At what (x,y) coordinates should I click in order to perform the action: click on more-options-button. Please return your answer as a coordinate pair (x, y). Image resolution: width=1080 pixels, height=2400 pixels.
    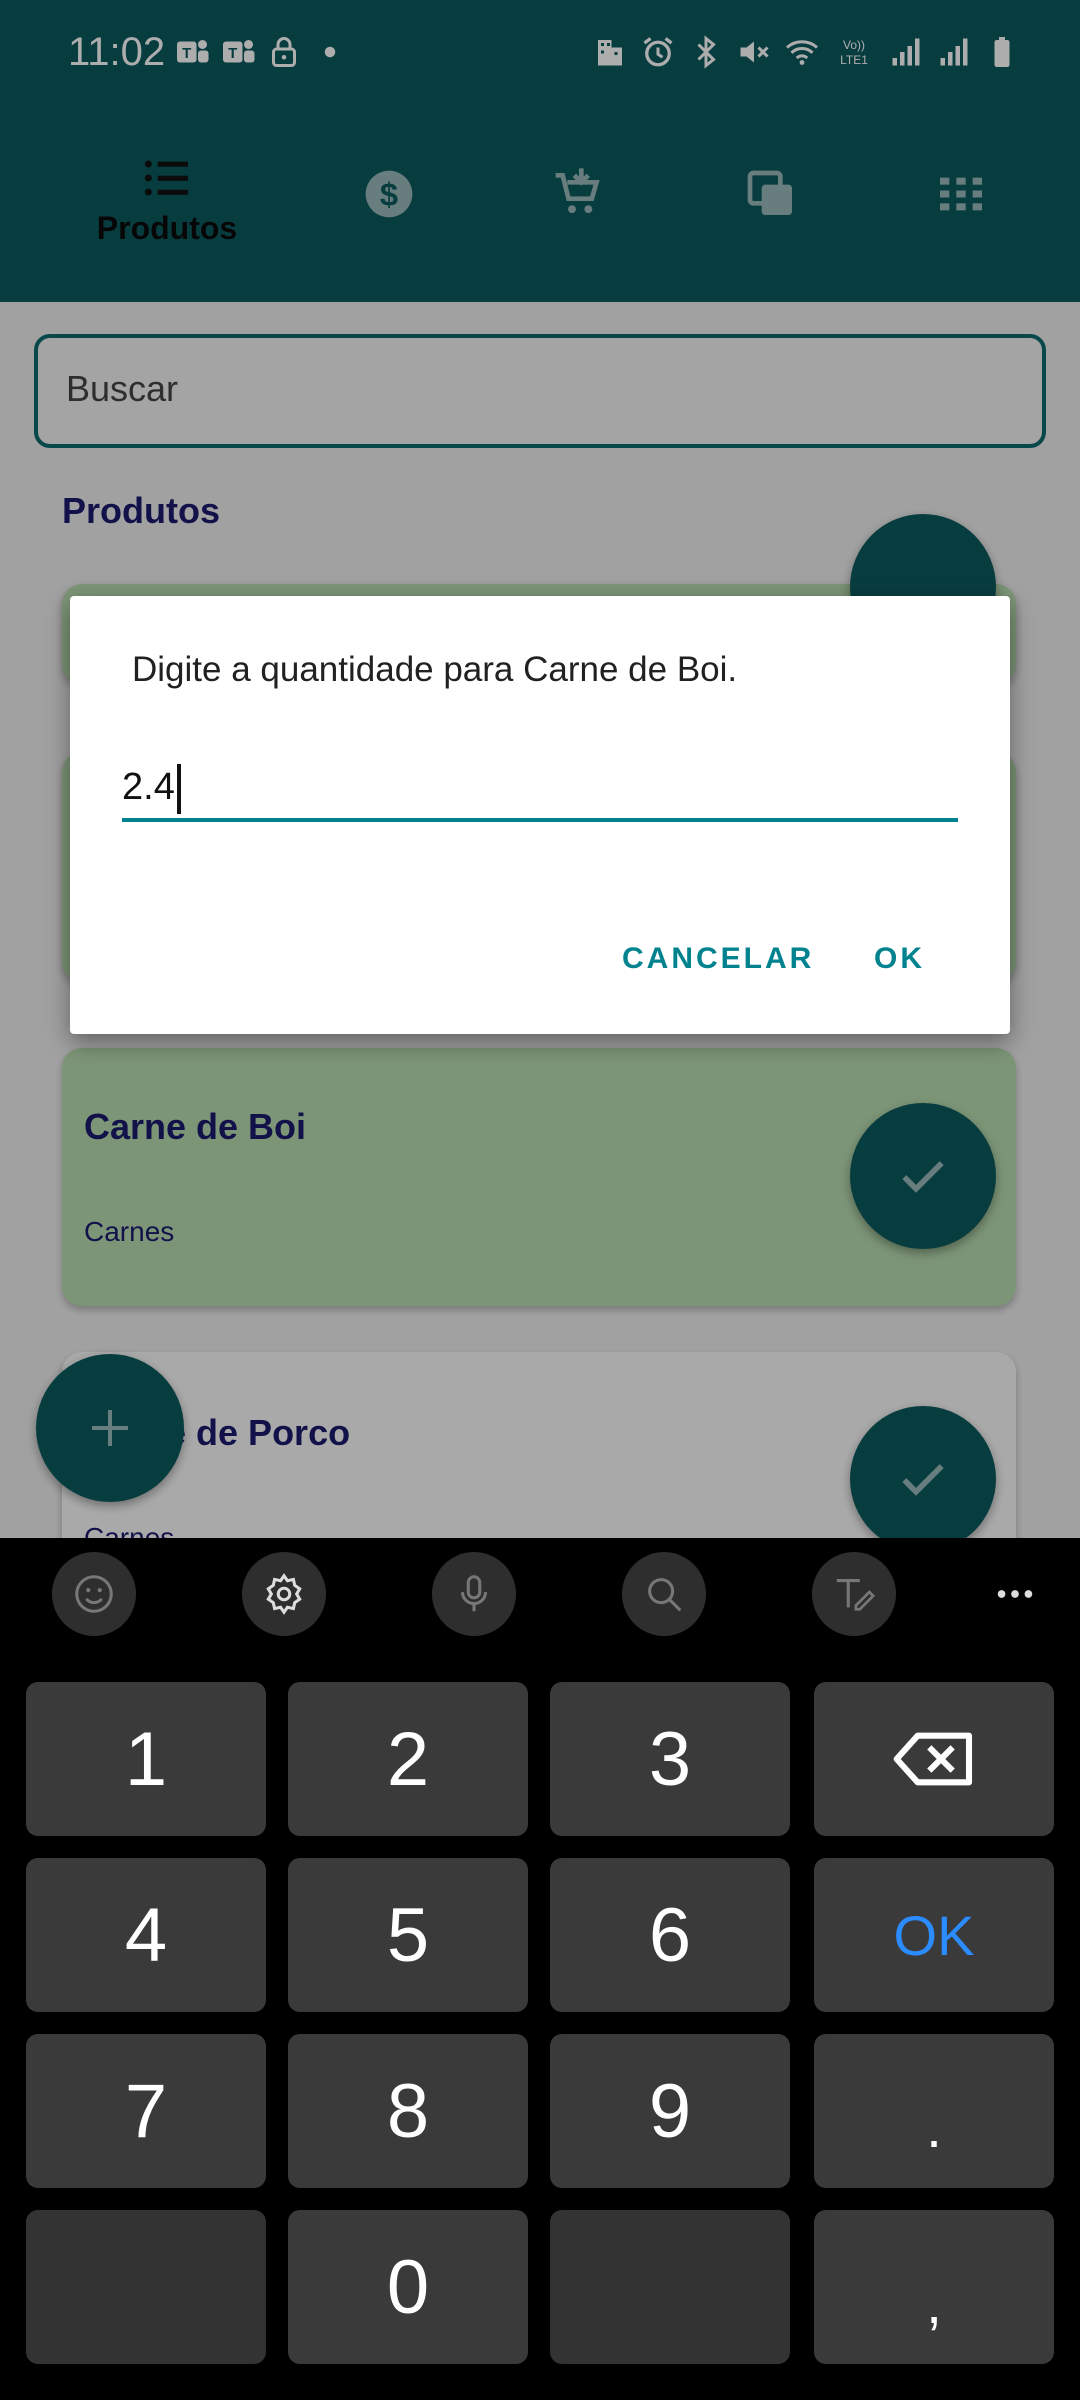
    Looking at the image, I should click on (1015, 1594).